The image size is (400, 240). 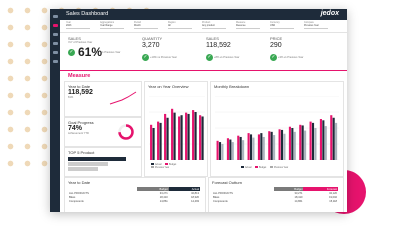 What do you see at coordinates (111, 52) in the screenshot?
I see `kpi-note: vs Previous Year` at bounding box center [111, 52].